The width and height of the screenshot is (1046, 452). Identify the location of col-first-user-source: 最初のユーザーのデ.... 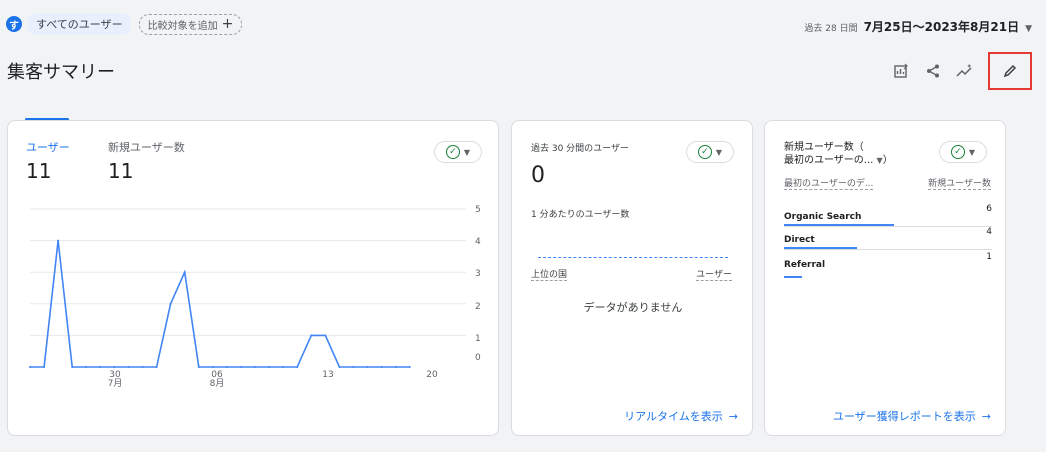
(829, 183).